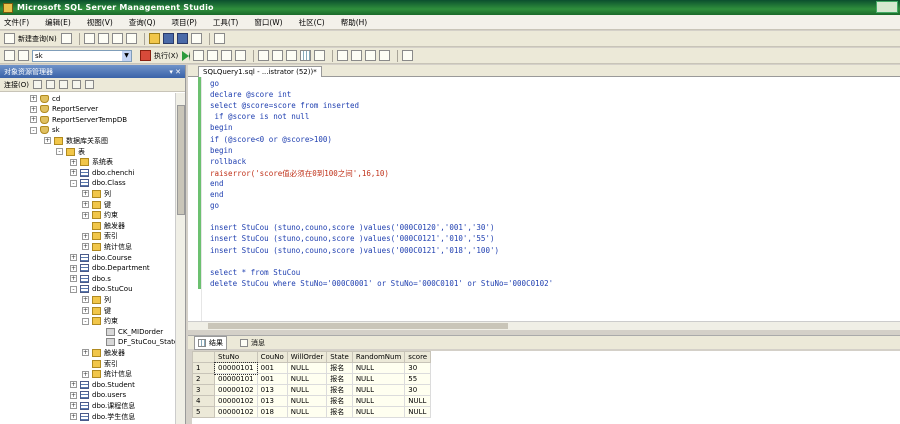 Image resolution: width=900 pixels, height=424 pixels. Describe the element at coordinates (96, 193) in the screenshot. I see `tree-node: + 列` at that location.